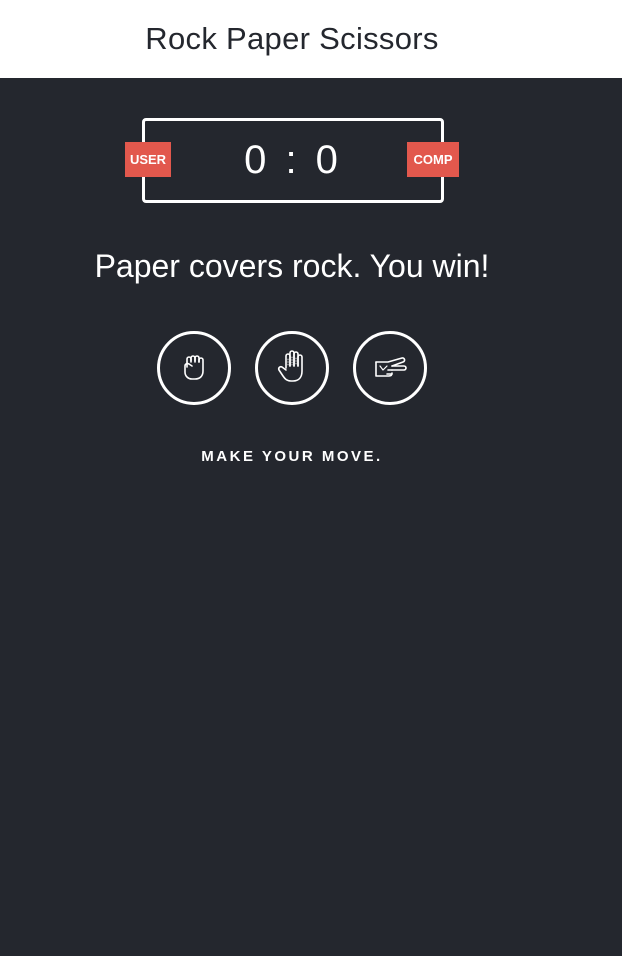 The image size is (622, 956). I want to click on result-message: Paper covers rock. You win!, so click(292, 266).